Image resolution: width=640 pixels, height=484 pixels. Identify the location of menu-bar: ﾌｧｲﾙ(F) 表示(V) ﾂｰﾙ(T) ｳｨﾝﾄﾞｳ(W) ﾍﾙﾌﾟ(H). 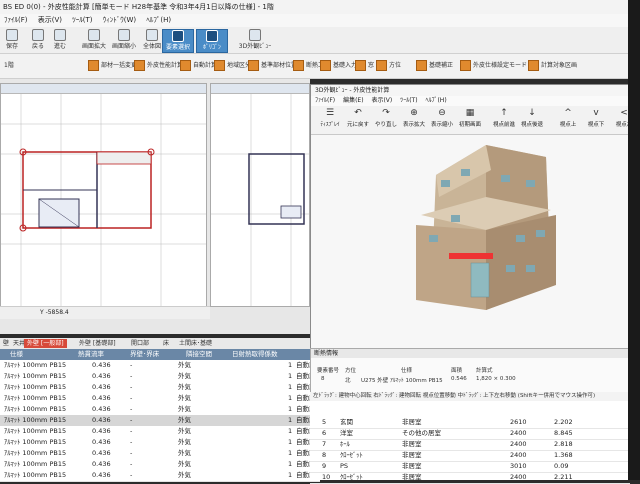
(320, 20).